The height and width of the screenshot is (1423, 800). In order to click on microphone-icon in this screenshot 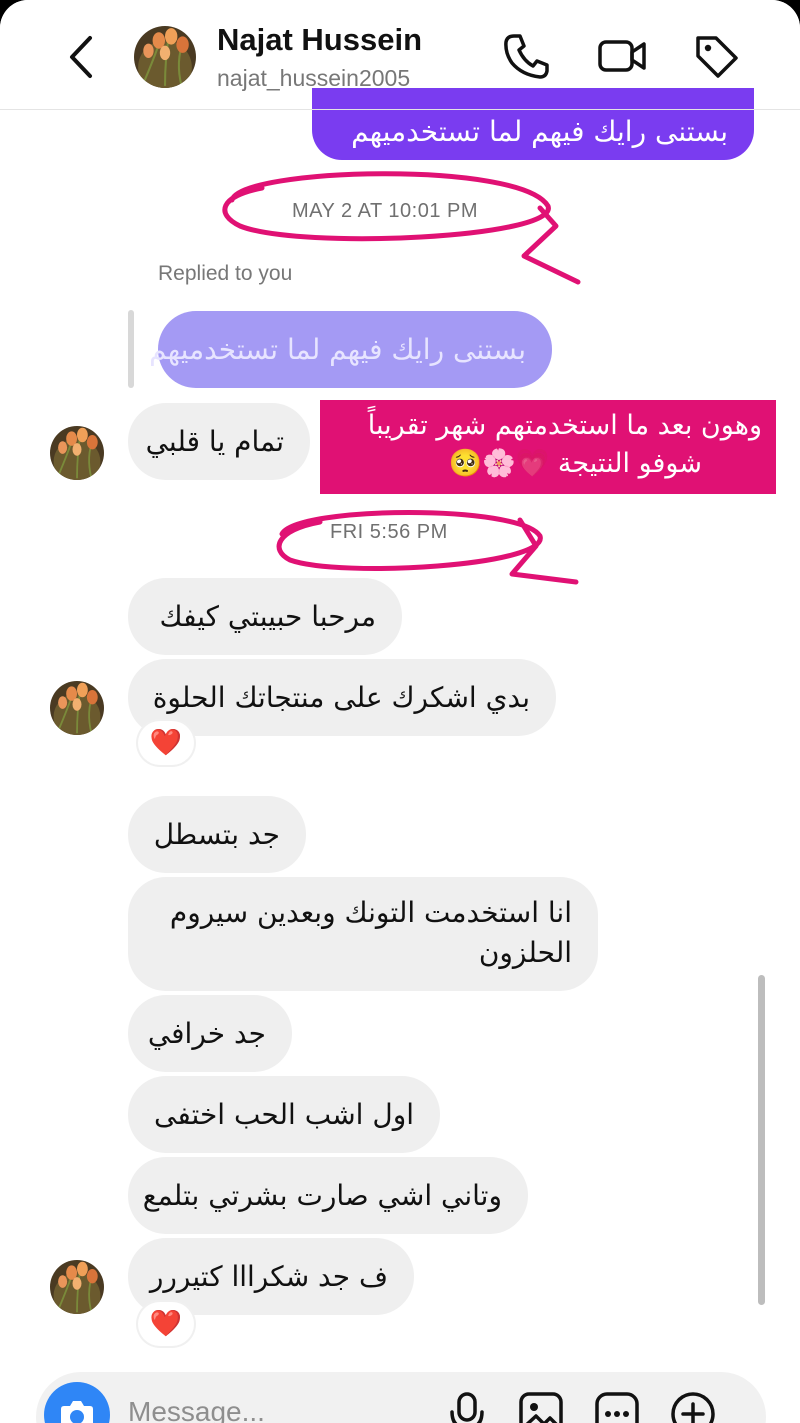, I will do `click(467, 1405)`.